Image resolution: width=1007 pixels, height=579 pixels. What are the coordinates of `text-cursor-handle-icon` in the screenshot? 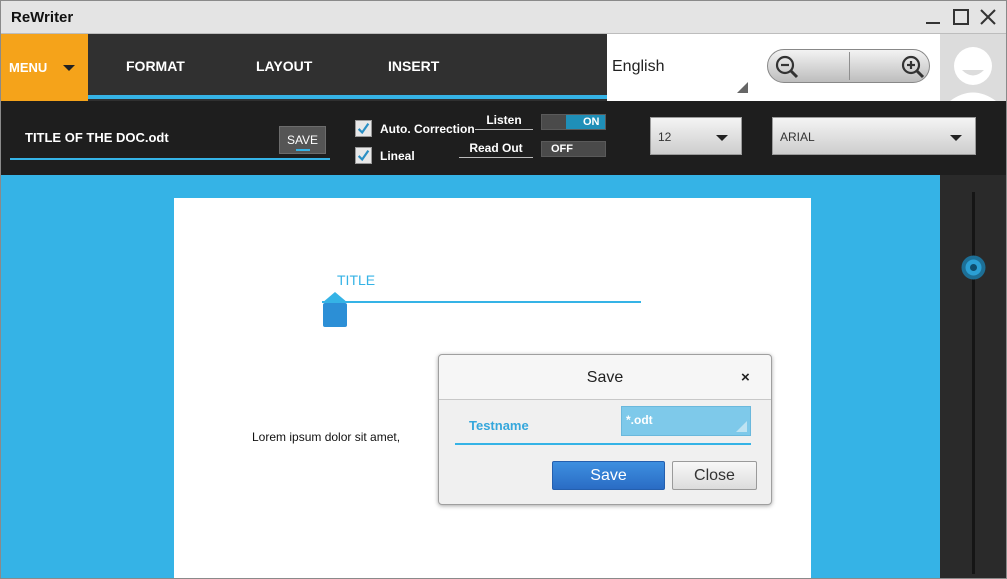 It's located at (335, 311).